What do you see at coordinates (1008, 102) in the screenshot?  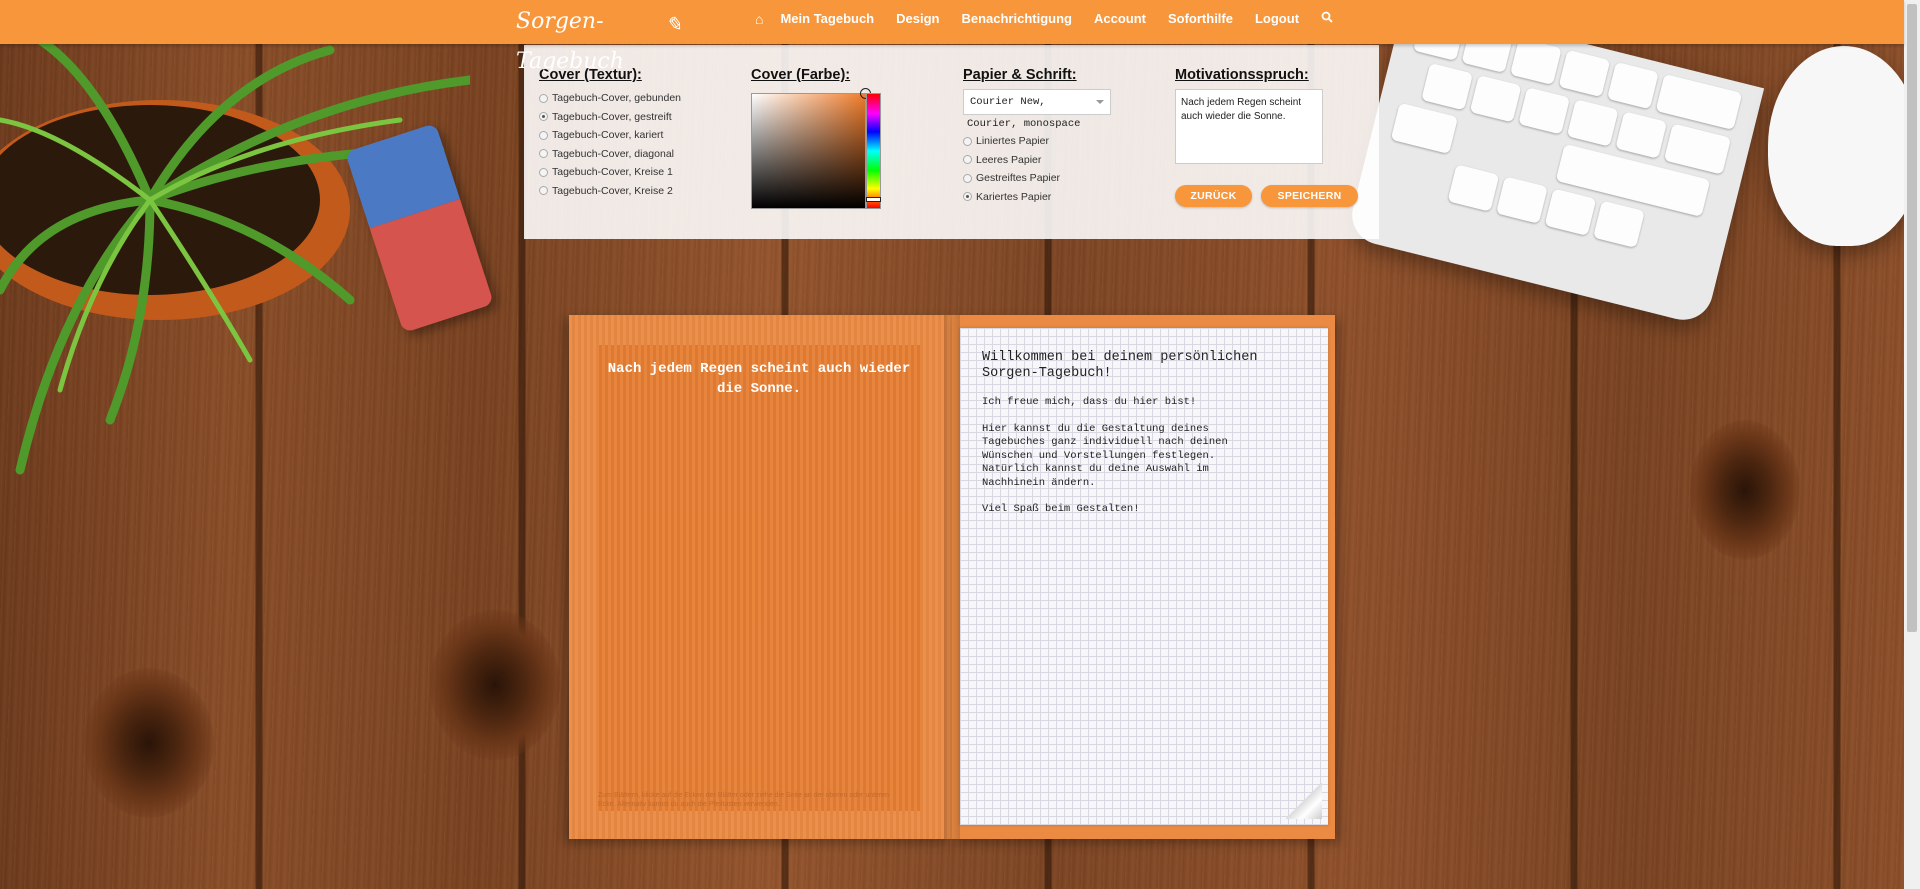 I see `font-select-value: Courier New,` at bounding box center [1008, 102].